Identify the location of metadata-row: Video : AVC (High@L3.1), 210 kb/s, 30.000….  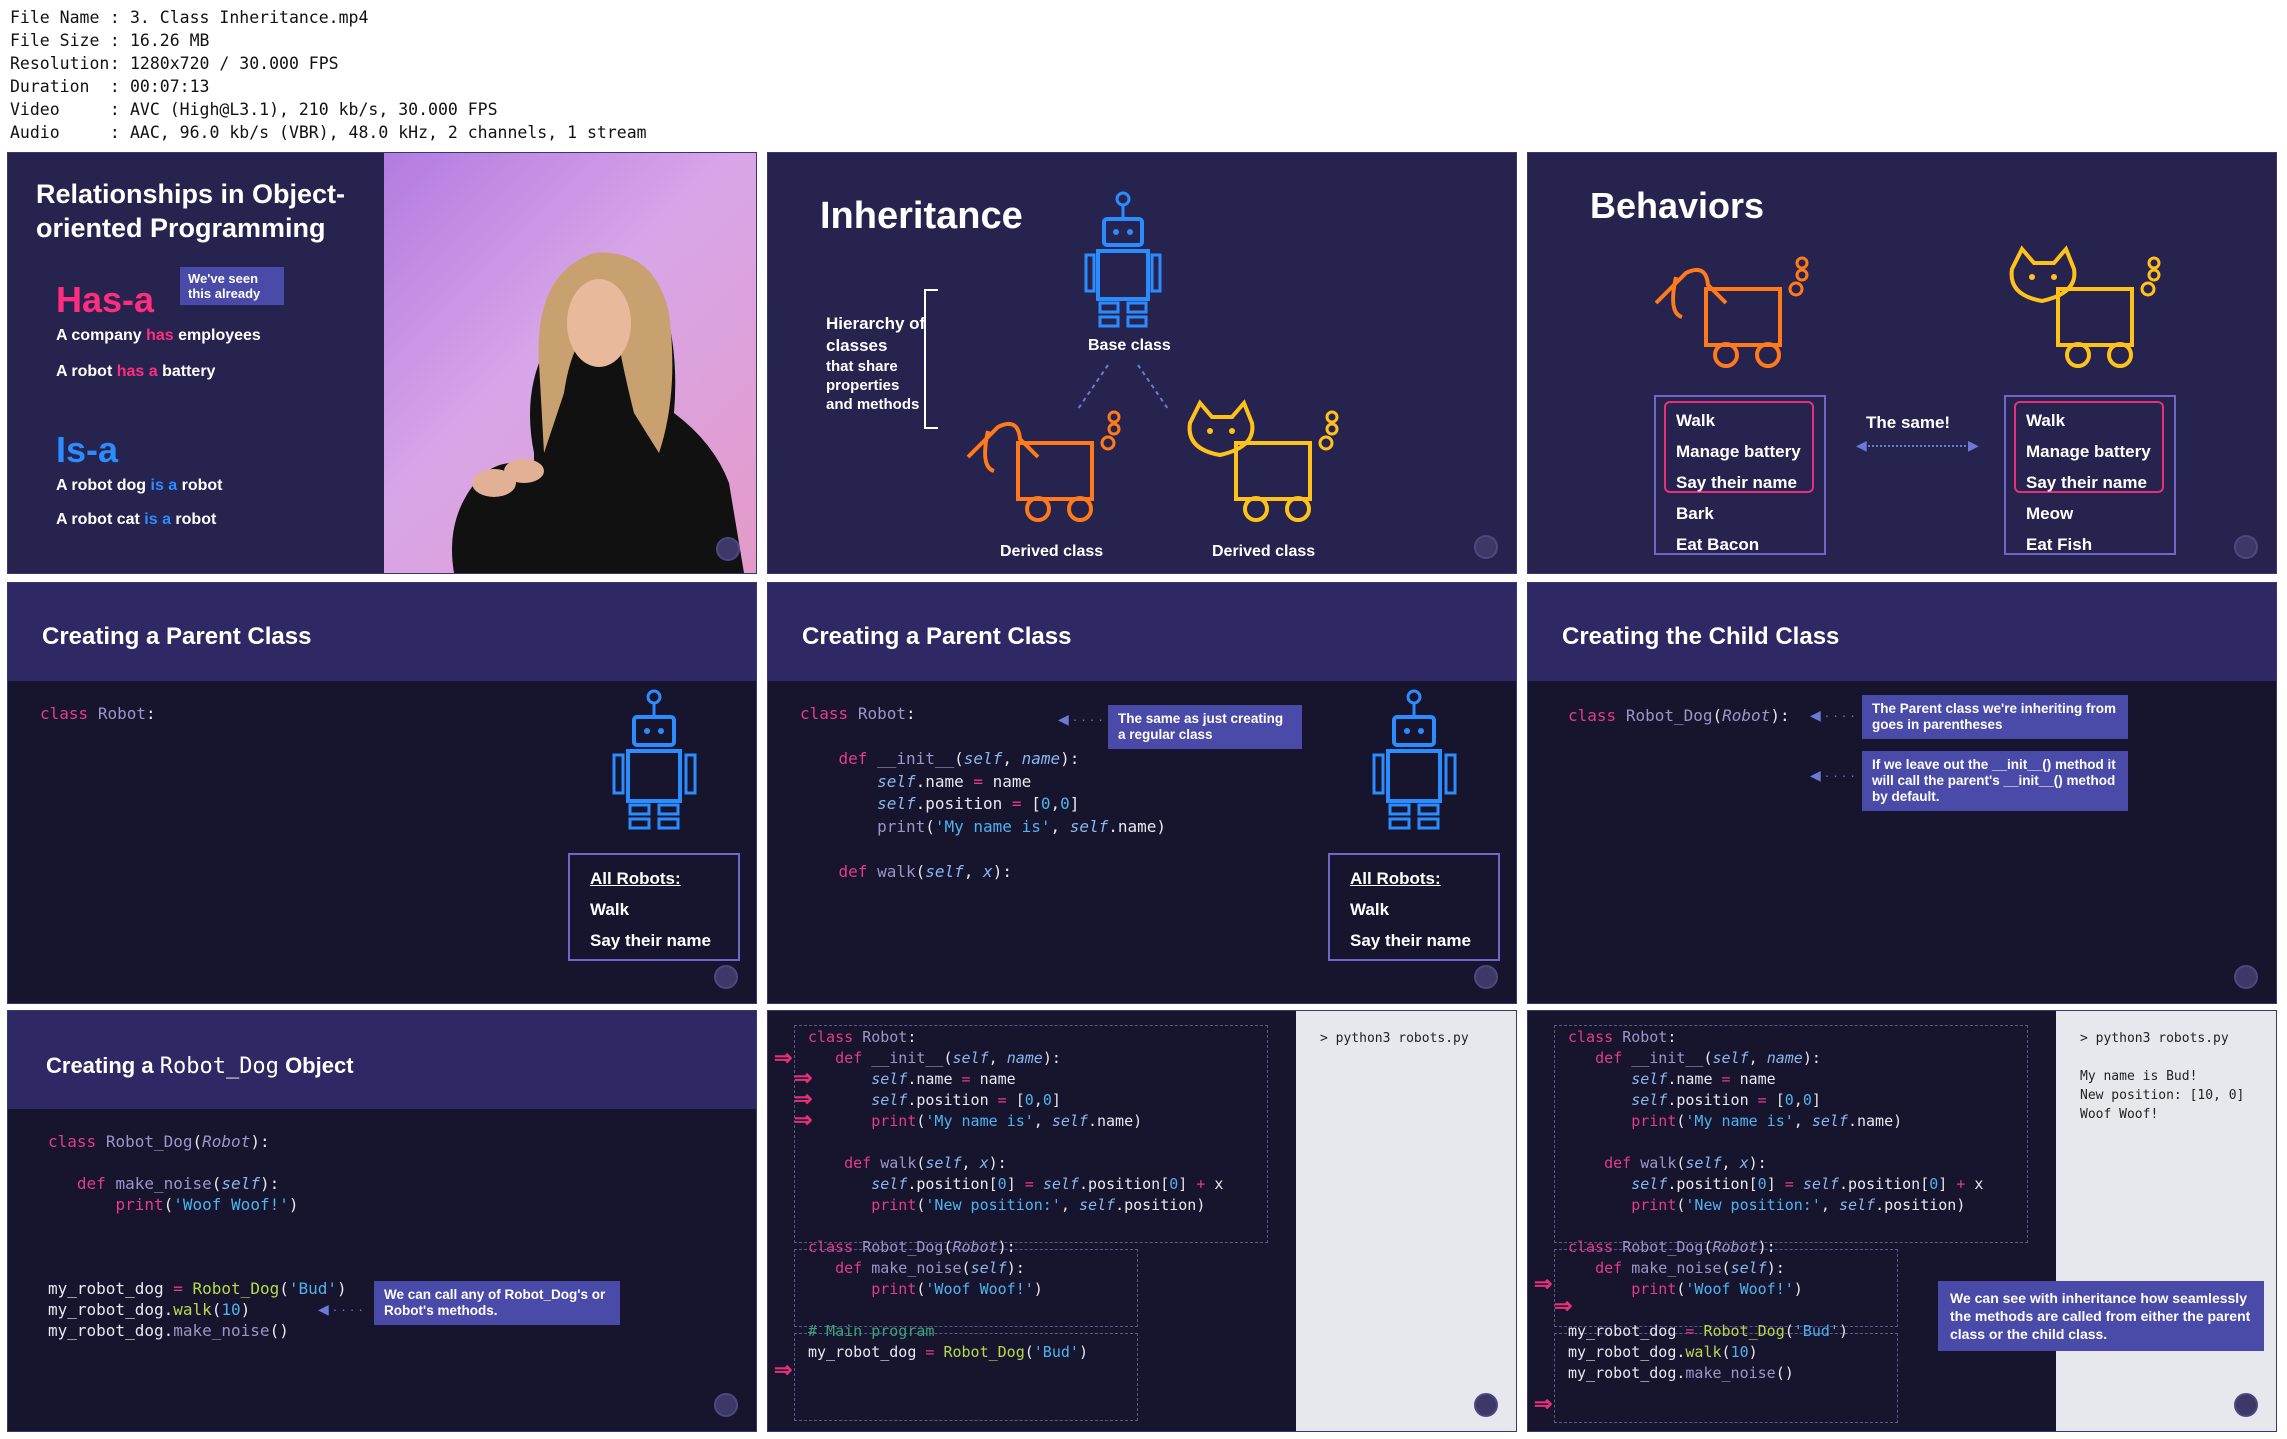
(254, 109).